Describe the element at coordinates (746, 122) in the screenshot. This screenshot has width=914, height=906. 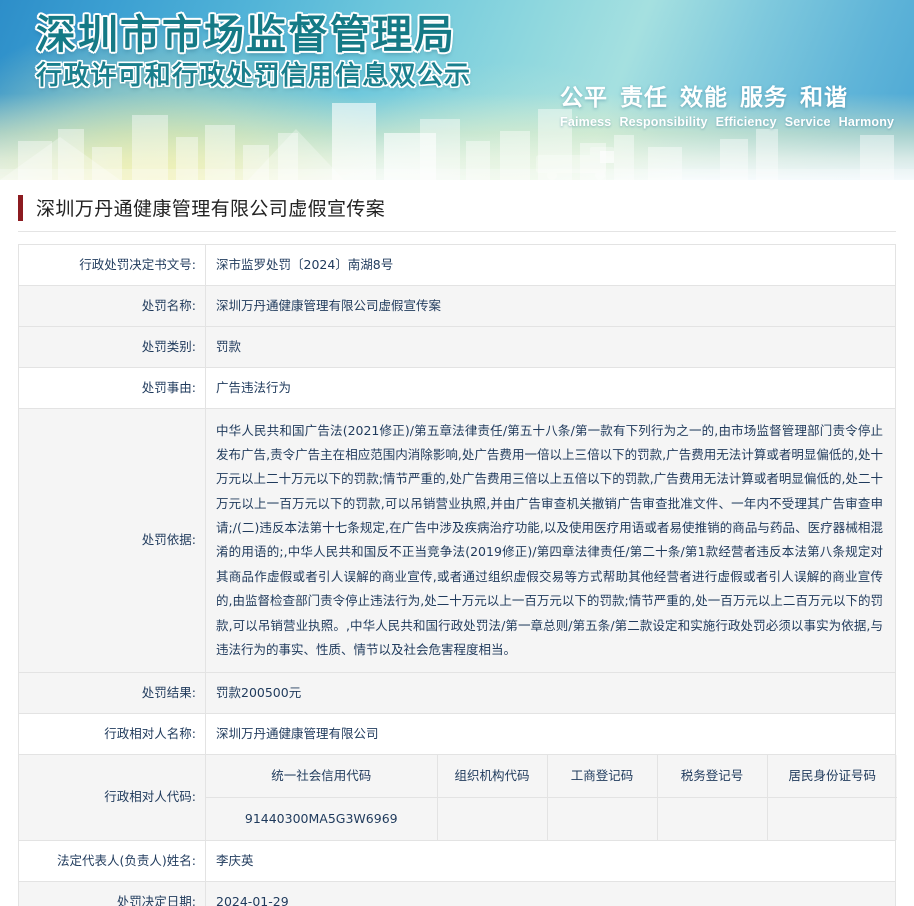
I see `slogan-en-word: Efficiency` at that location.